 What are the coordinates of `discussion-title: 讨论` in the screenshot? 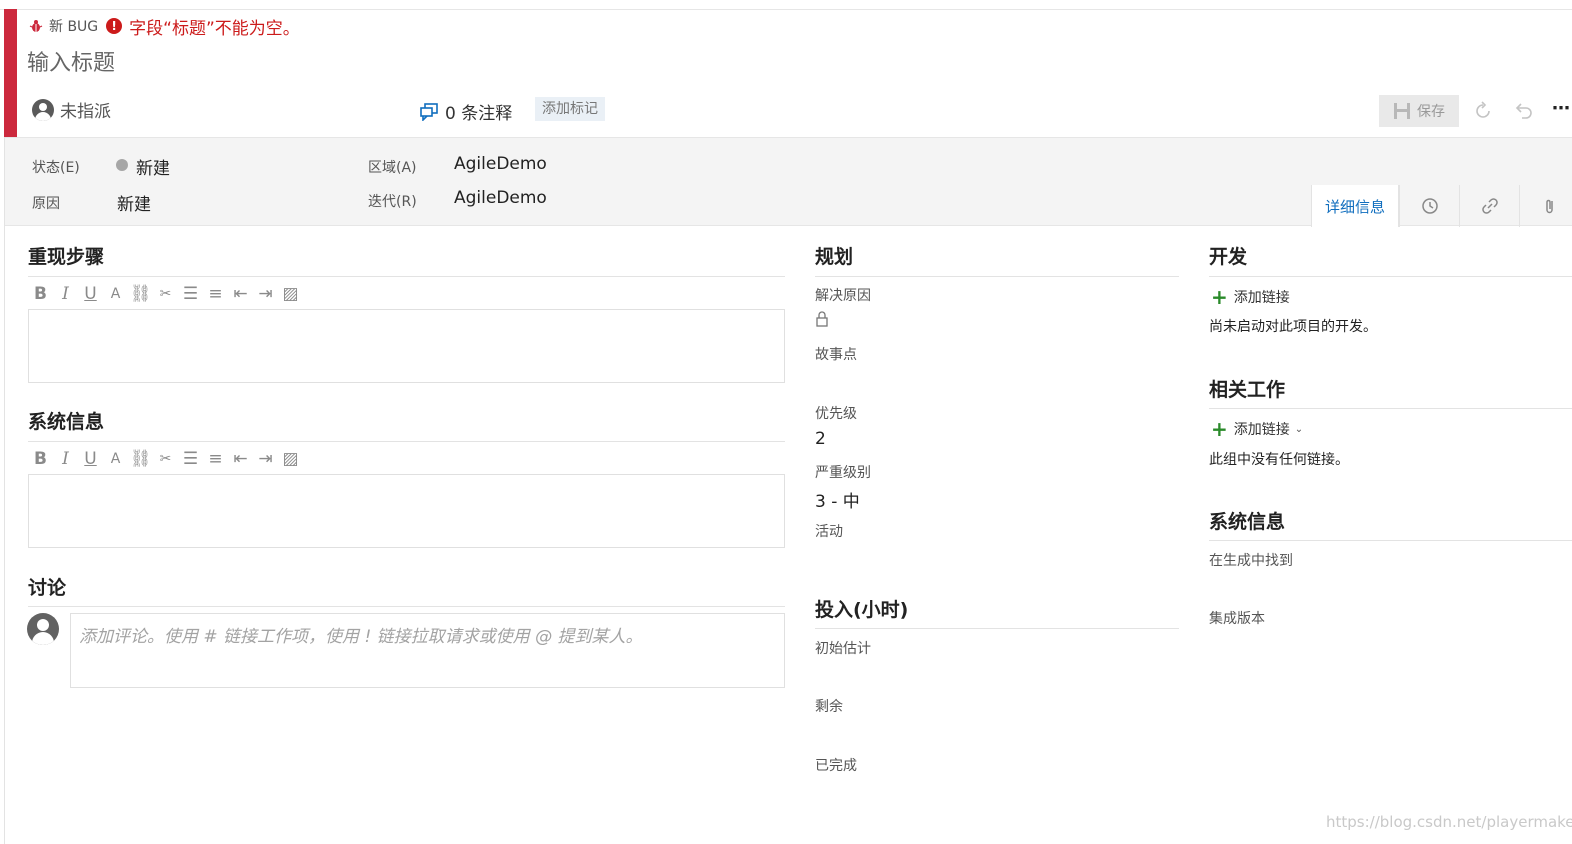 It's located at (47, 588).